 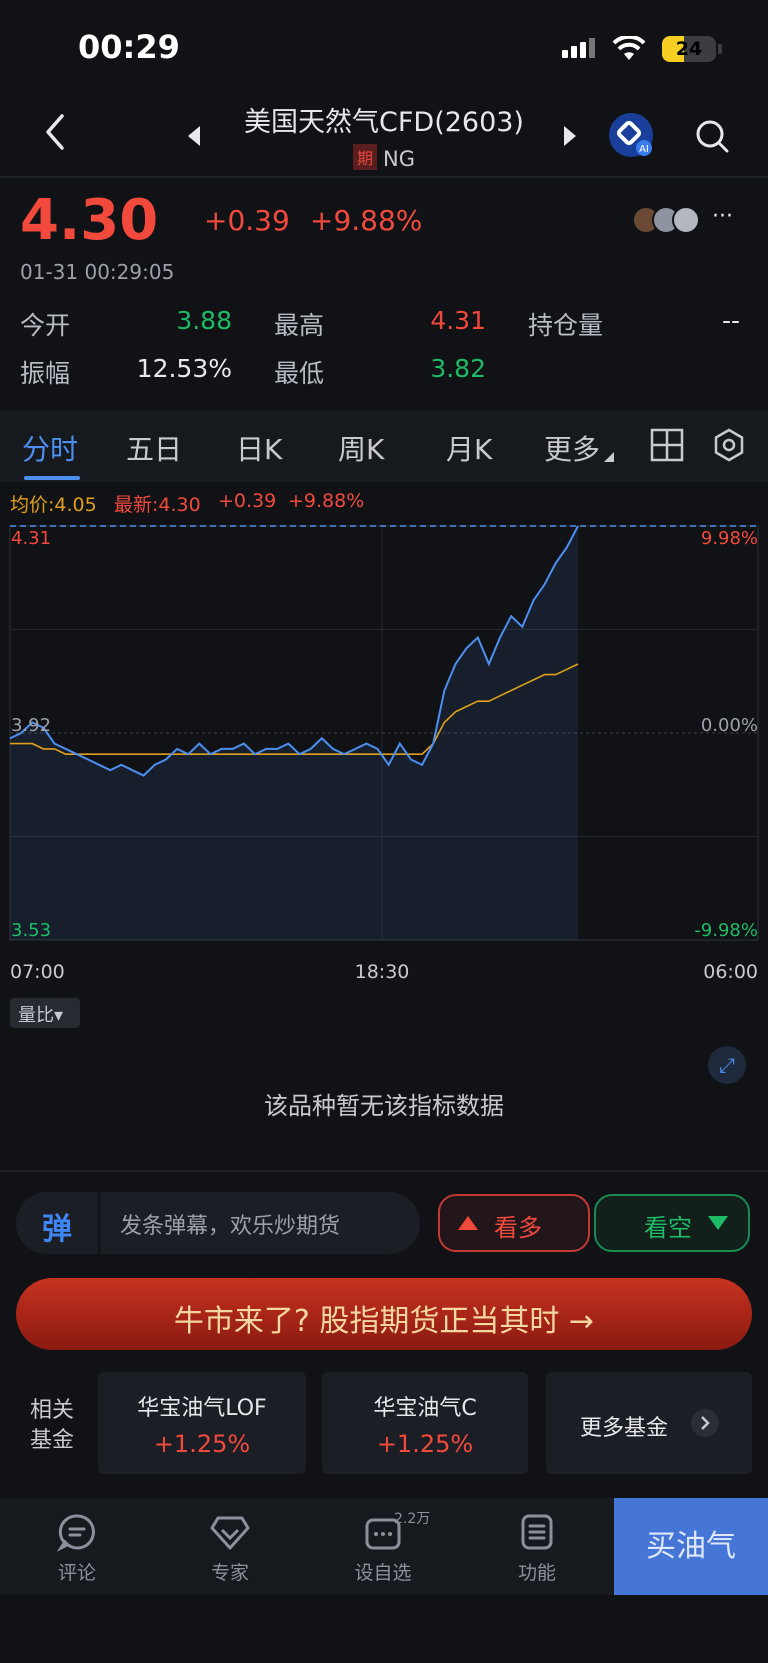 What do you see at coordinates (668, 1225) in the screenshot?
I see `bearish-label: 看空` at bounding box center [668, 1225].